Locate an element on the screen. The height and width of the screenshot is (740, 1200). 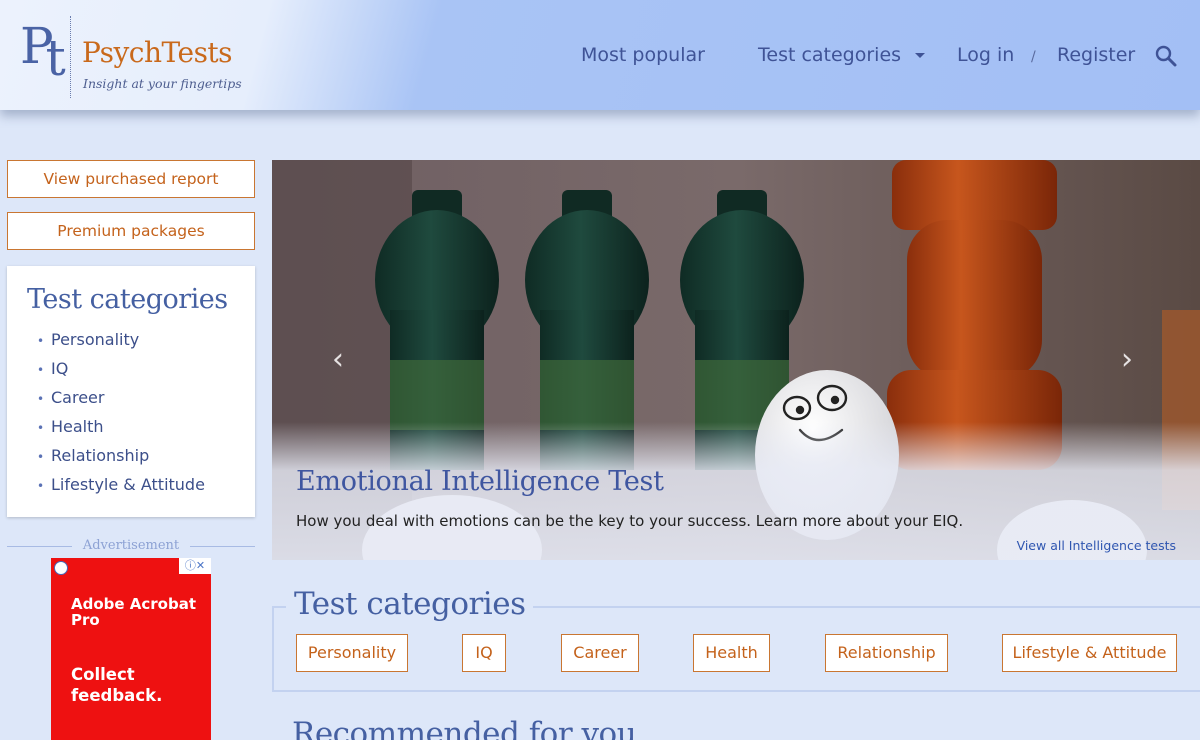
chevron-right-icon: › is located at coordinates (1127, 360).